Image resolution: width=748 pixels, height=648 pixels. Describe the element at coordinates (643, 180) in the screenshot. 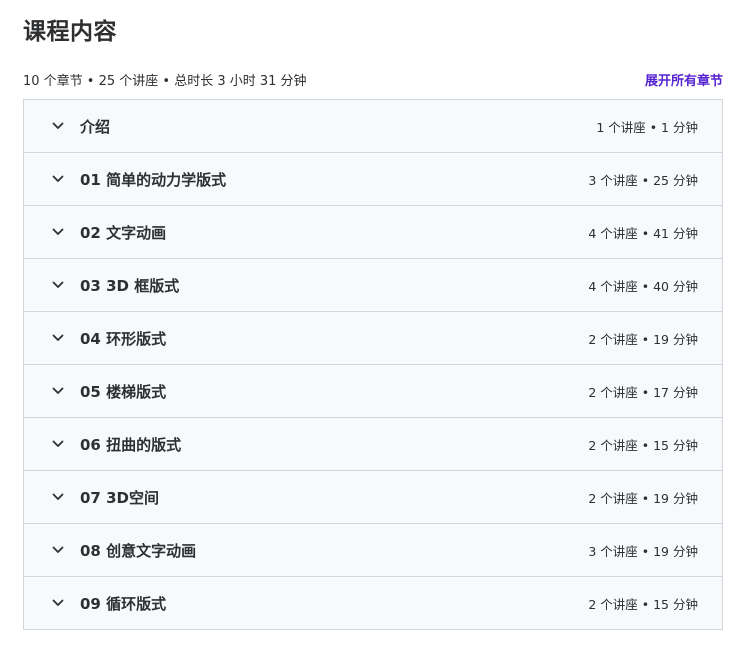

I see `section-meta: 3 个讲座 • 25 分钟` at that location.